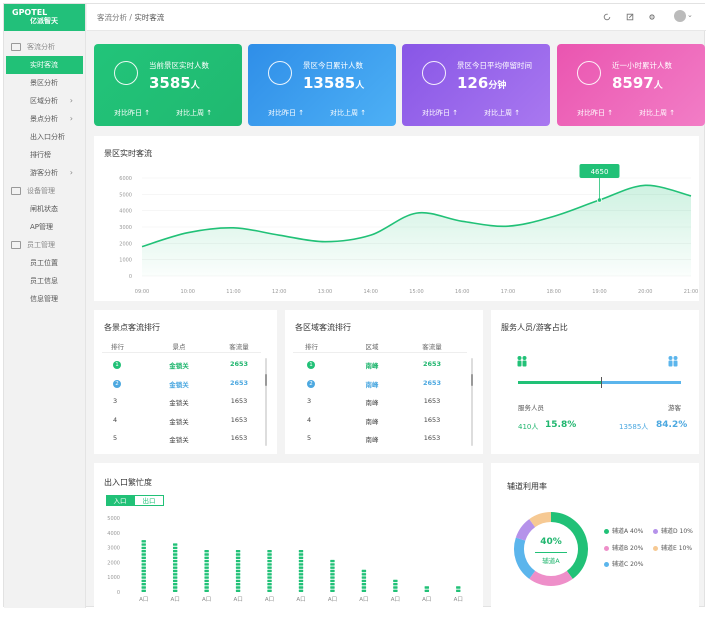  I want to click on chevron-right-icon: ›, so click(71, 100).